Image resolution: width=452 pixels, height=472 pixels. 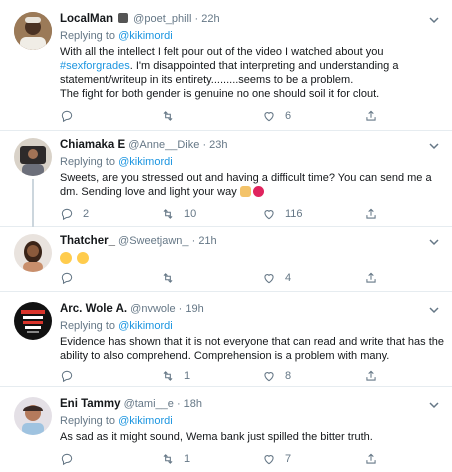 I want to click on like-button: 116, so click(x=282, y=214).